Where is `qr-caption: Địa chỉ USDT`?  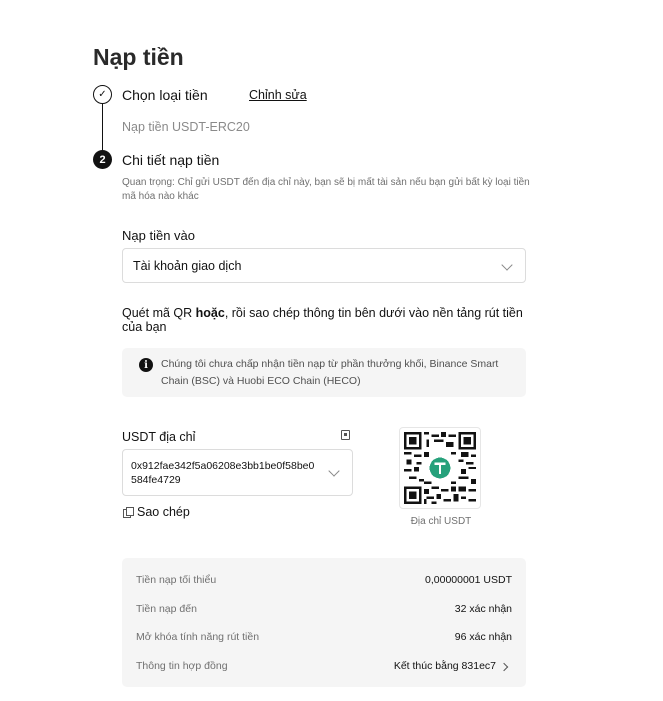
qr-caption: Địa chỉ USDT is located at coordinates (441, 521).